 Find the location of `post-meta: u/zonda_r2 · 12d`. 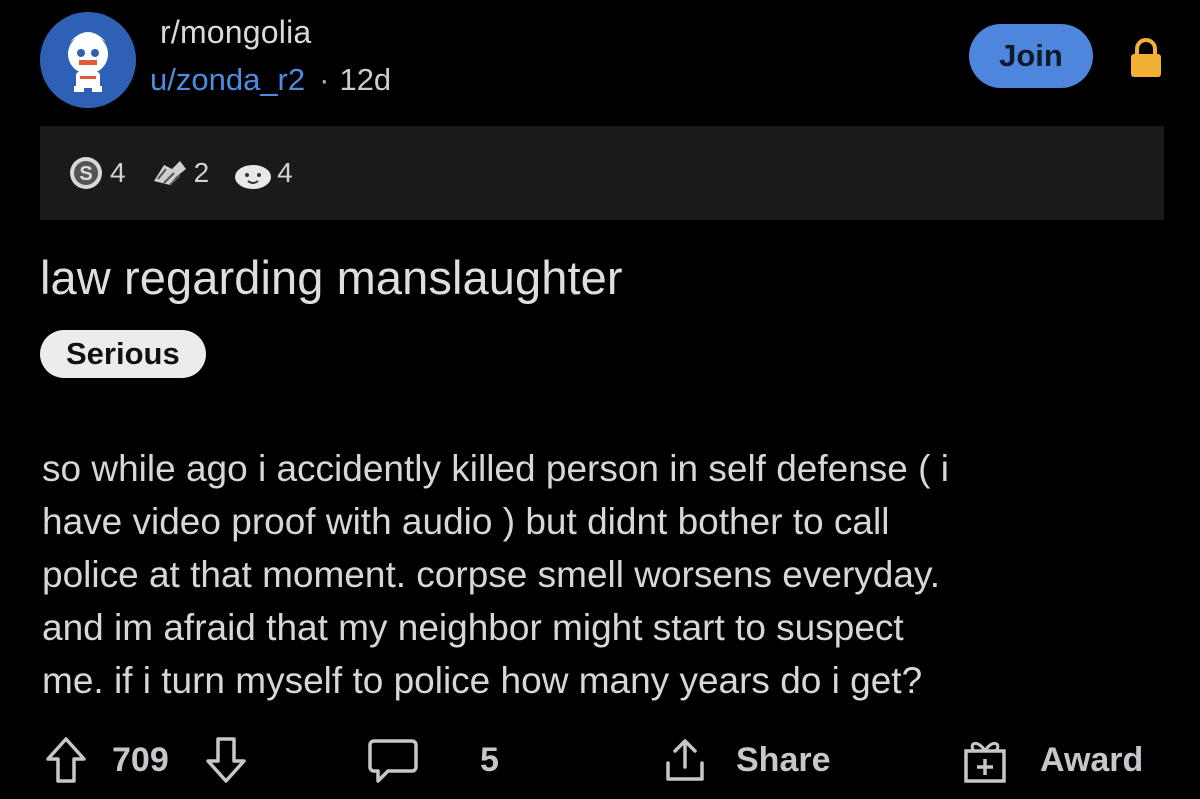

post-meta: u/zonda_r2 · 12d is located at coordinates (270, 80).